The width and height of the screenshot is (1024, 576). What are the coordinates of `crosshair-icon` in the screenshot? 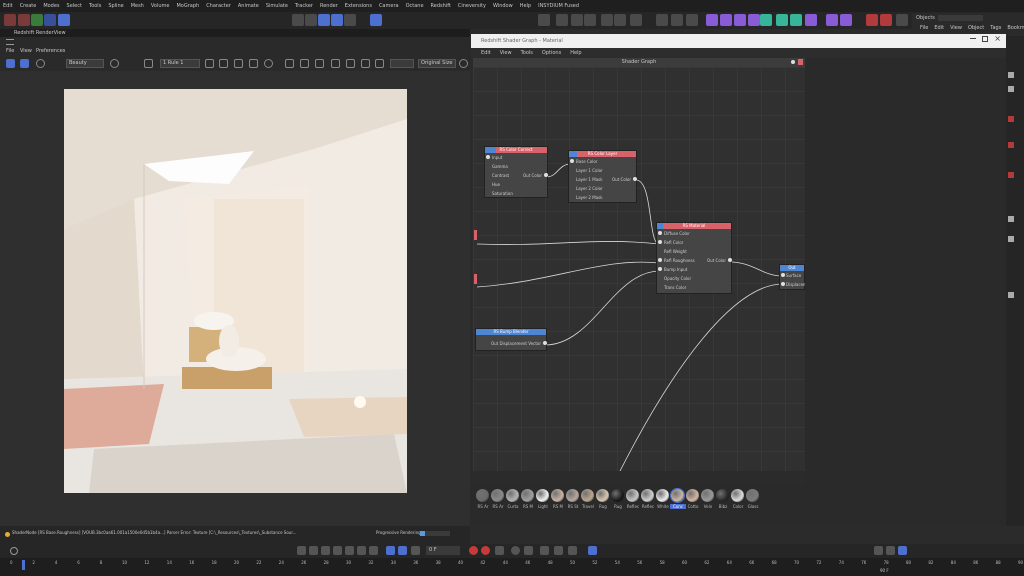 It's located at (379, 63).